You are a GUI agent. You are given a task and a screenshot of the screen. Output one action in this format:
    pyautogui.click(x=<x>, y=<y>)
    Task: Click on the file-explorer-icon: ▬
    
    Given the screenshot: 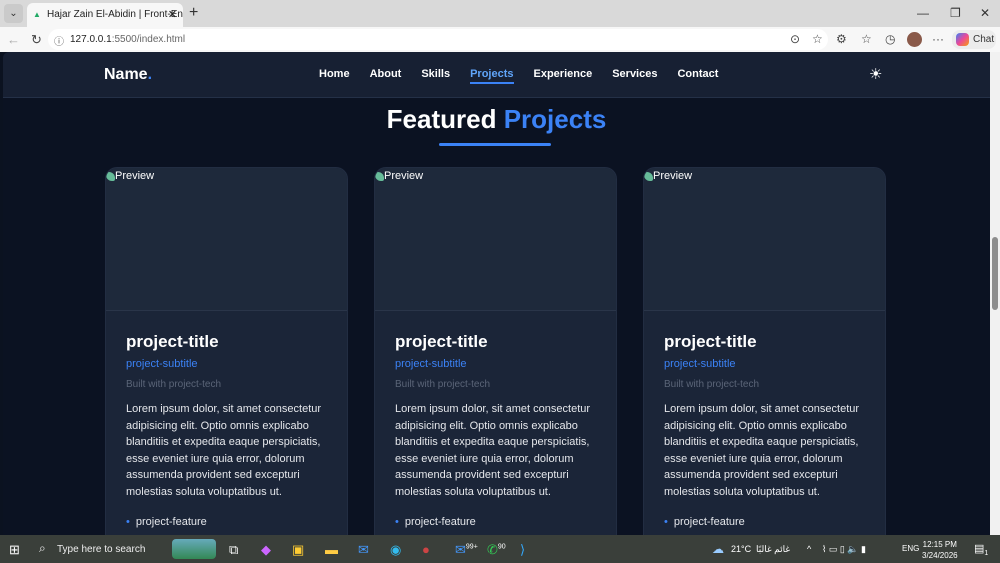 What is the action you would take?
    pyautogui.click(x=331, y=549)
    